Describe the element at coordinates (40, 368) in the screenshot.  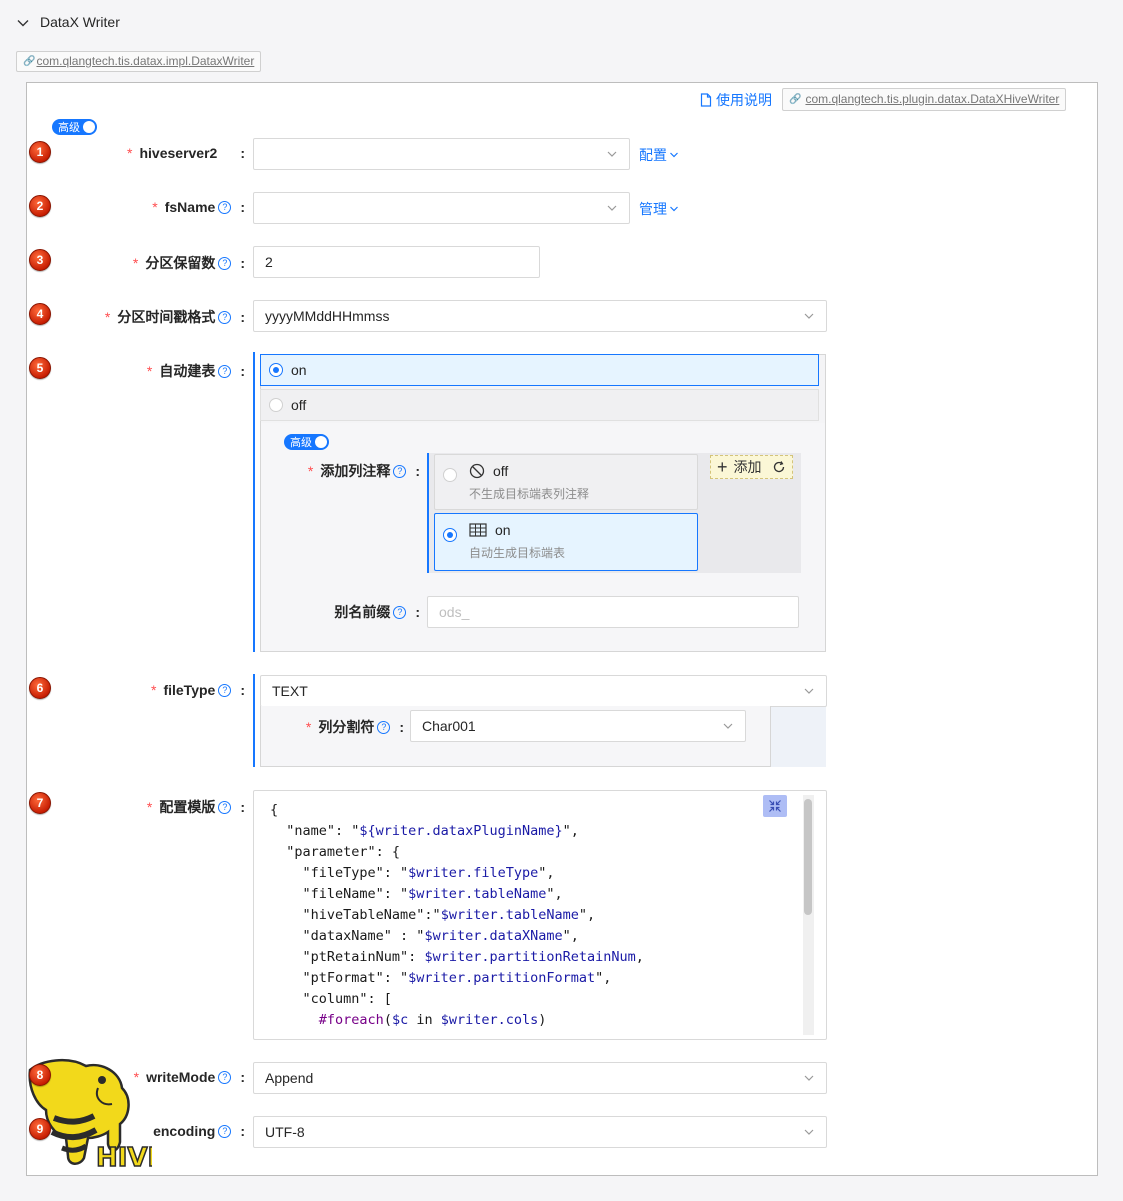
I see `step-badge-5: 5` at that location.